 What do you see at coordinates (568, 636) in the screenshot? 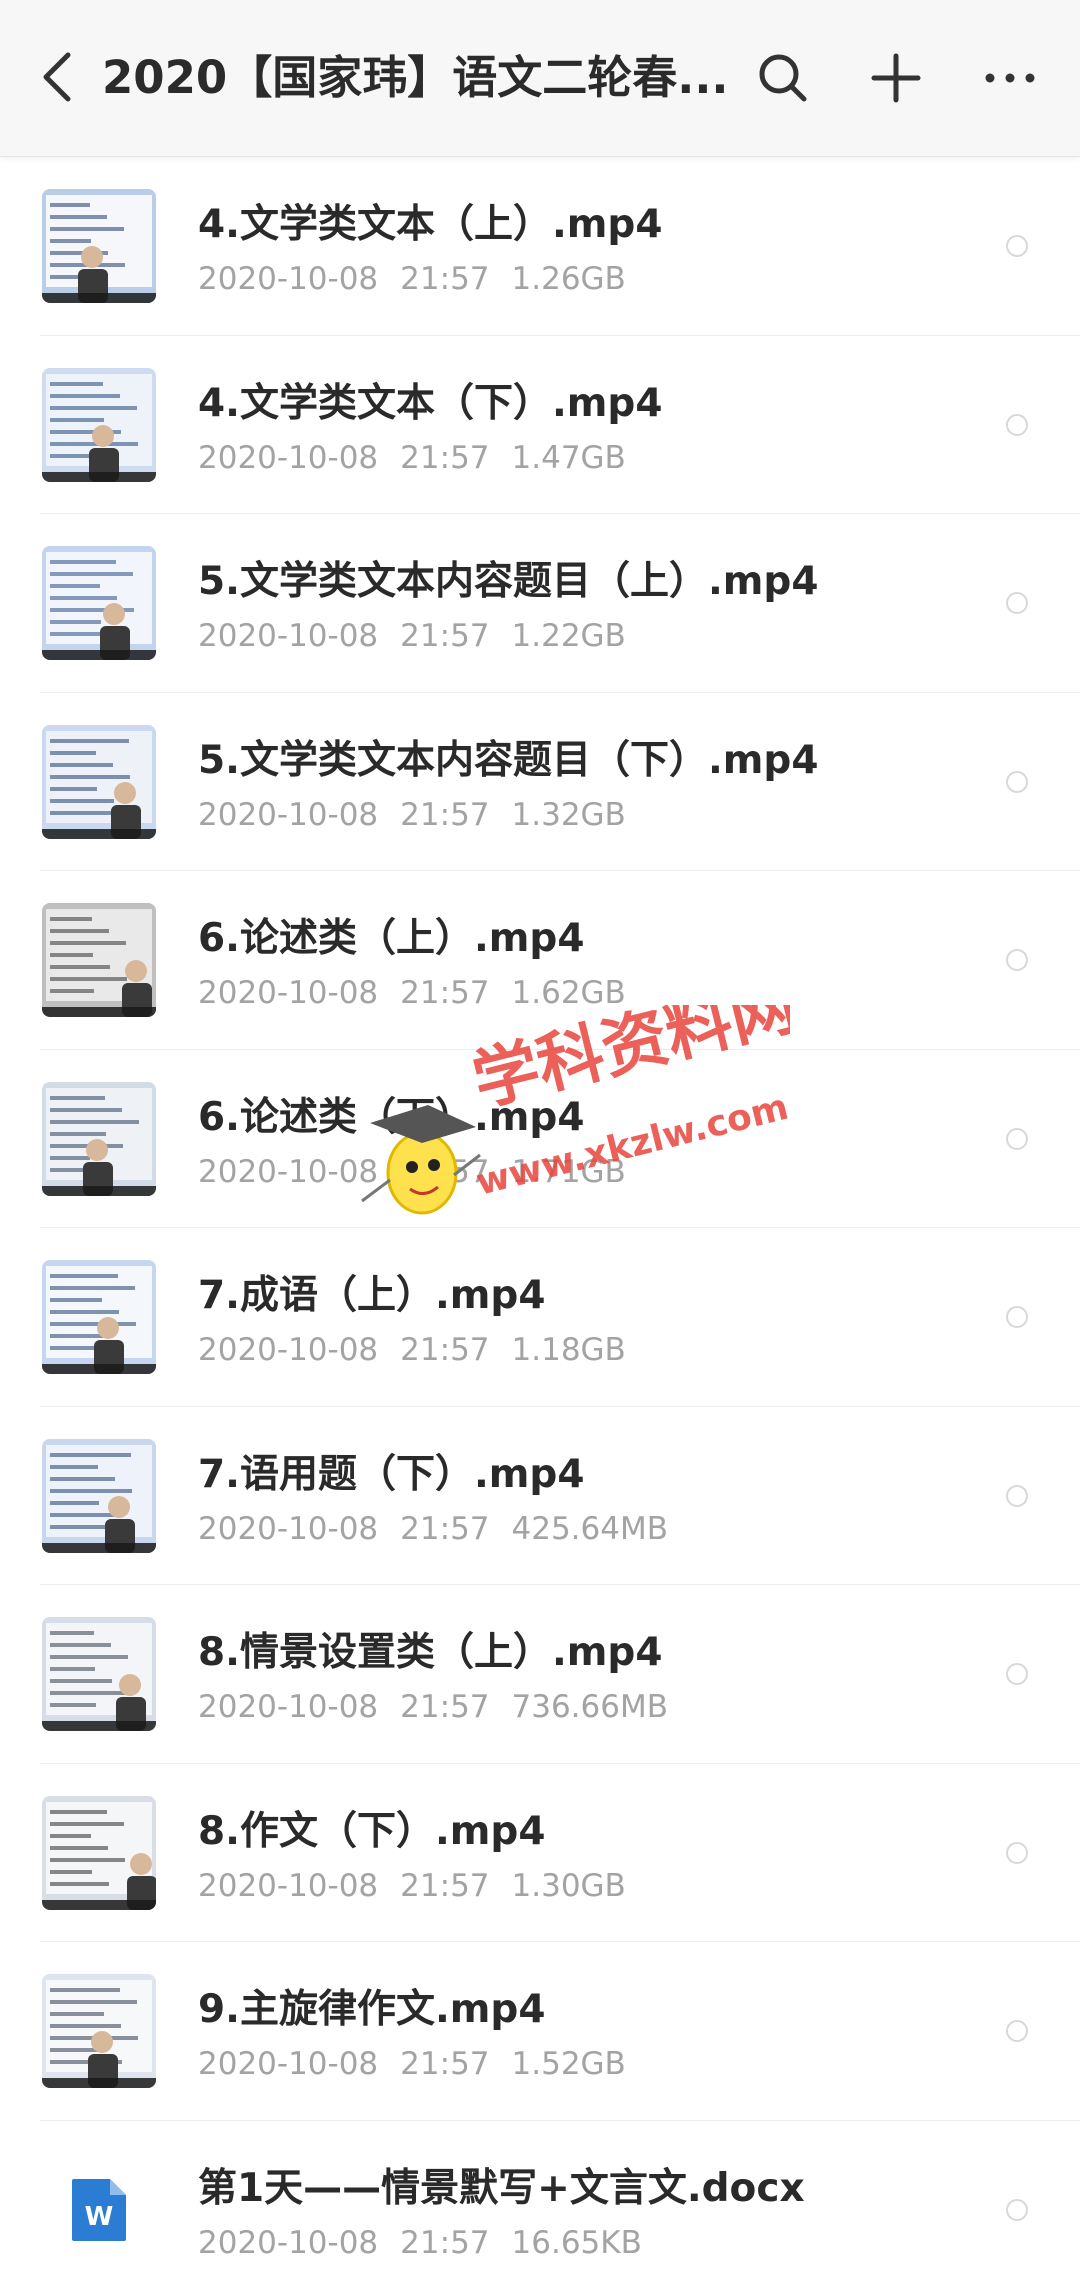
I see `file-size: 1.22GB` at bounding box center [568, 636].